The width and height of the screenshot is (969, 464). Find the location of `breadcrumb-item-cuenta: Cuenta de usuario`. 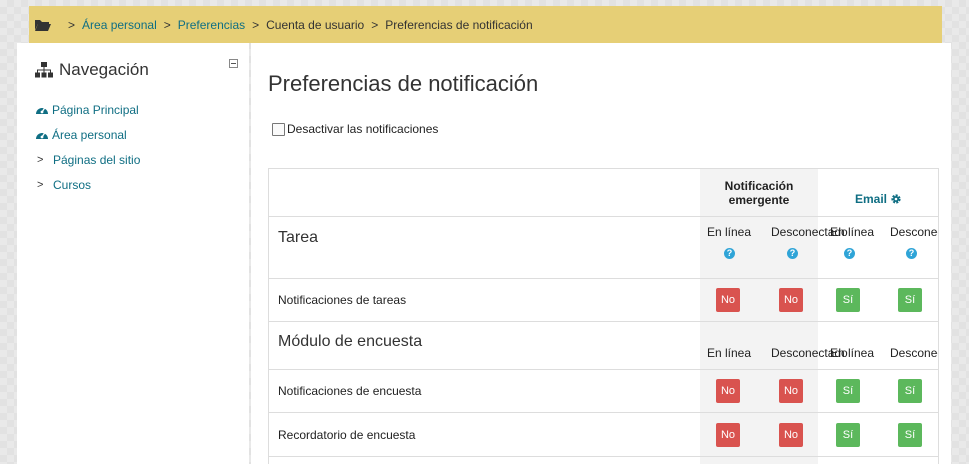

breadcrumb-item-cuenta: Cuenta de usuario is located at coordinates (315, 24).